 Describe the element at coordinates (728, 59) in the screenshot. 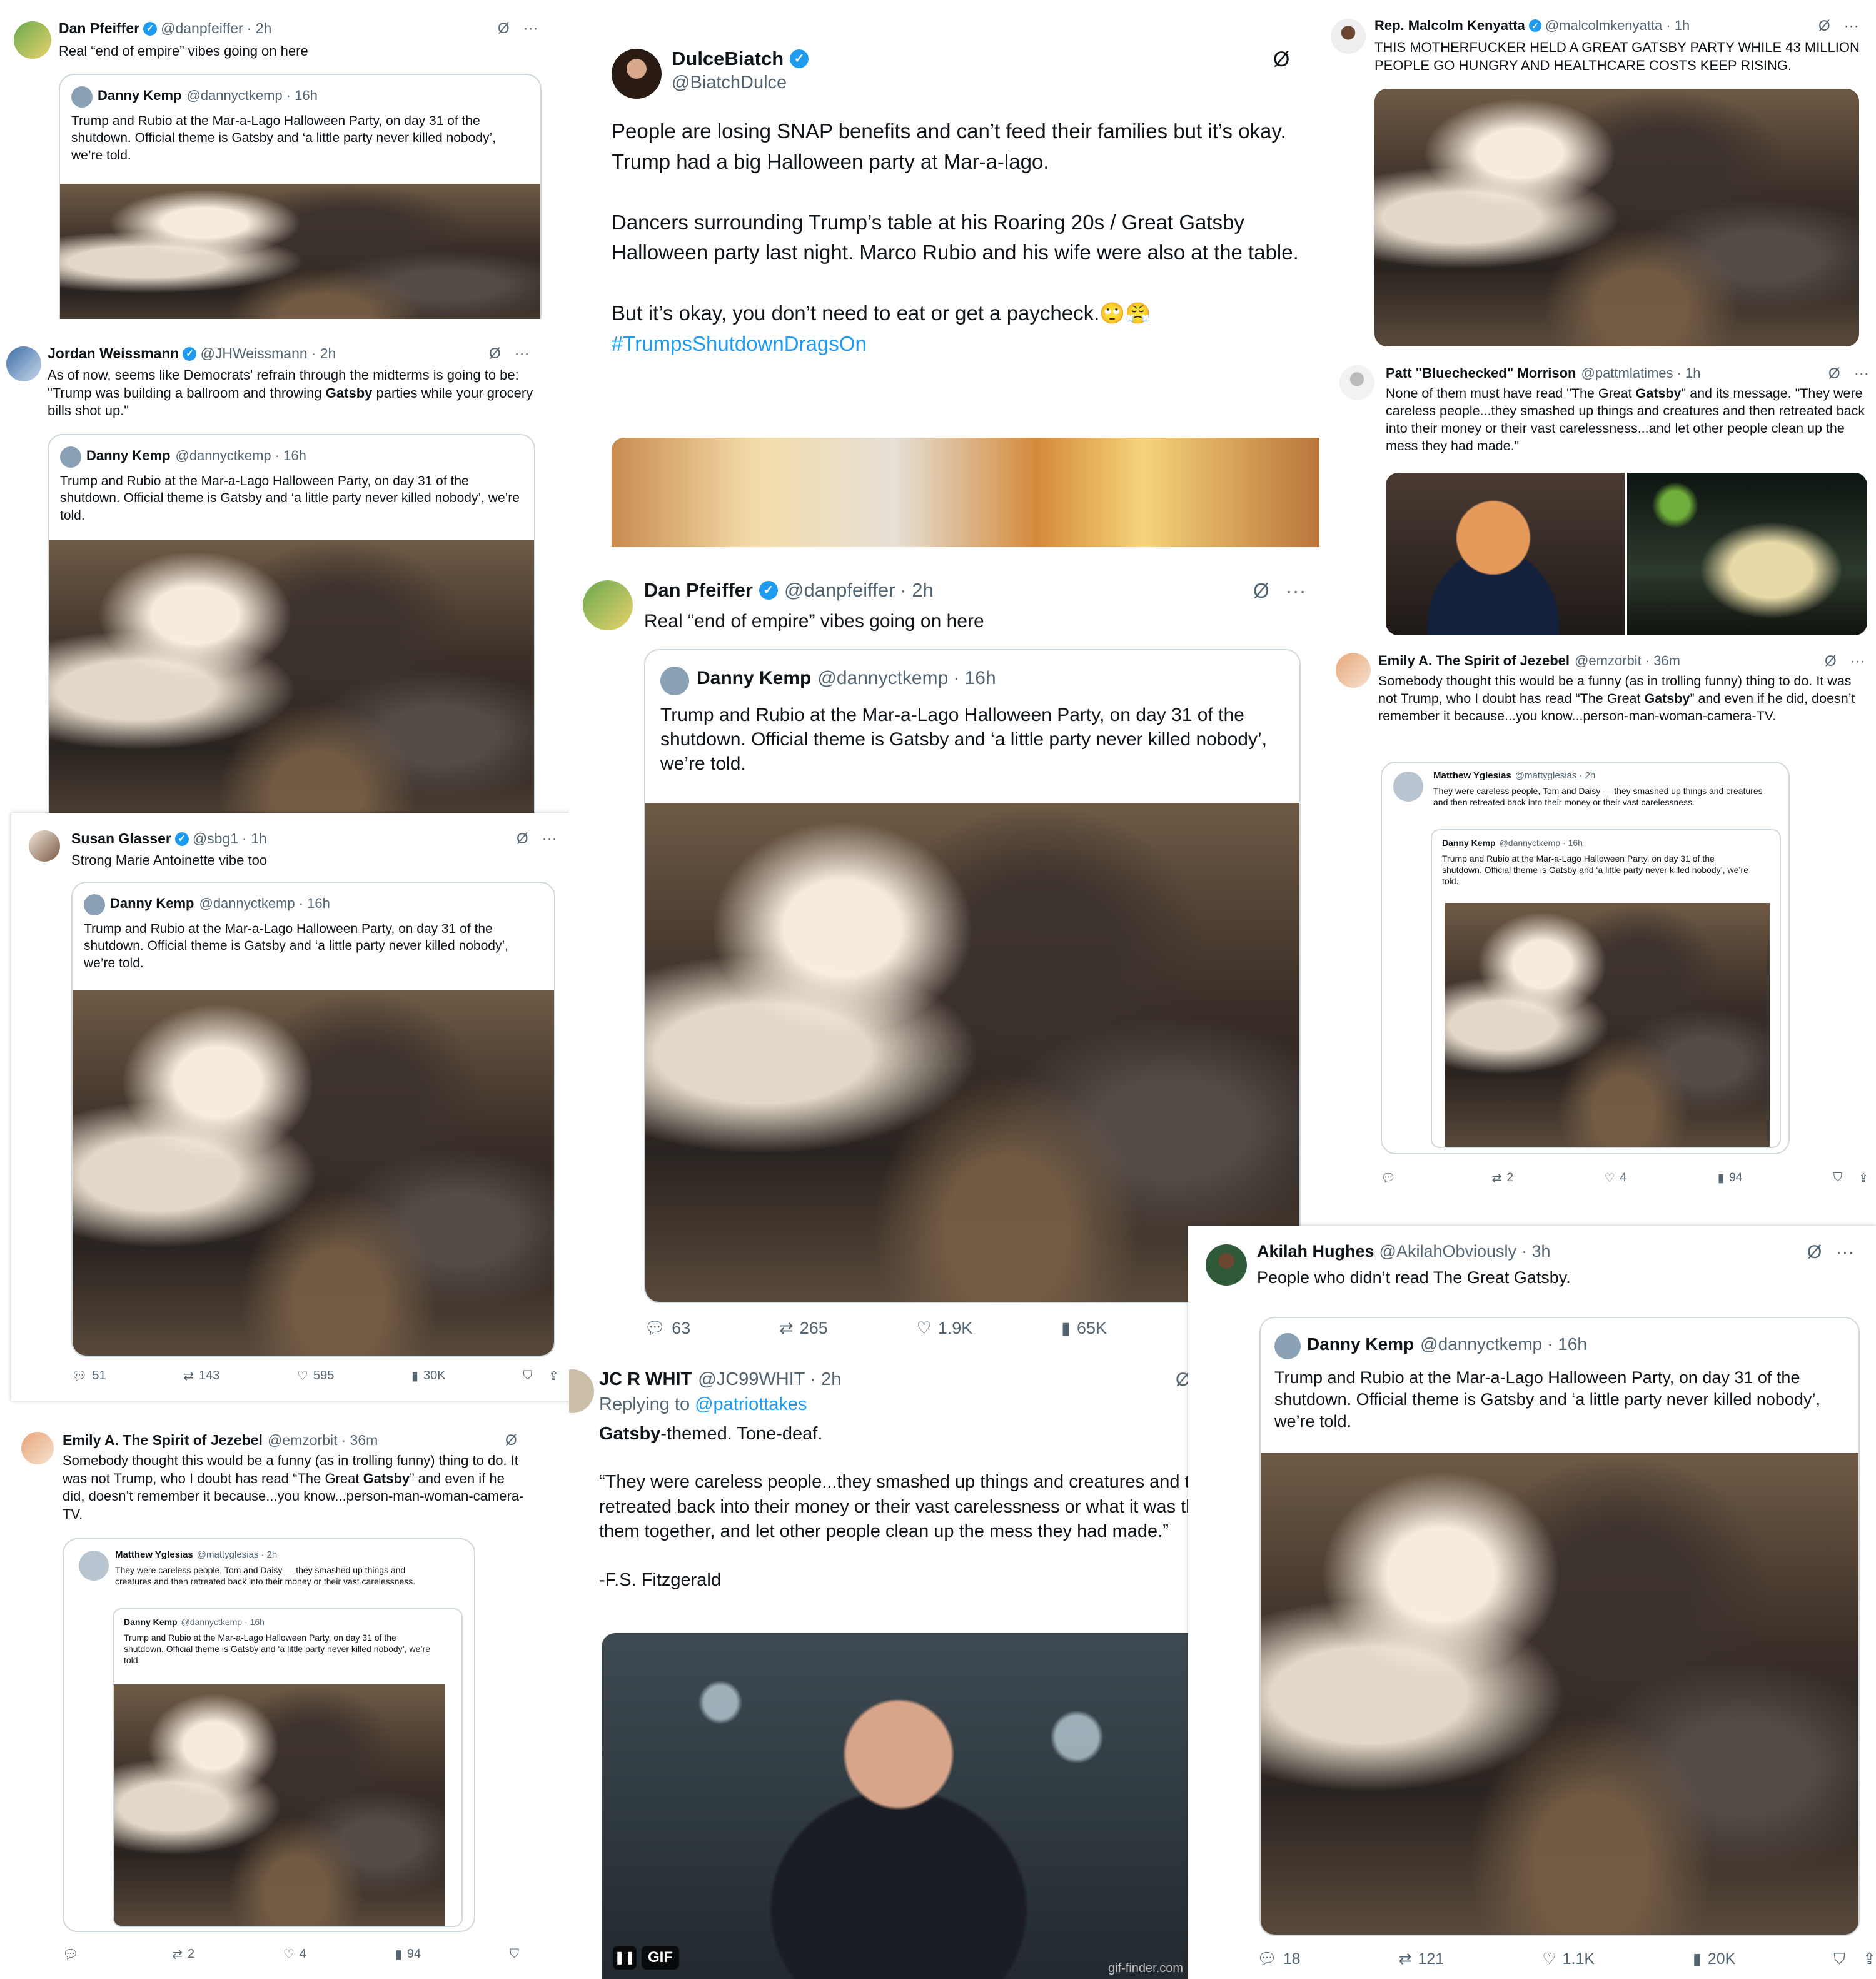

I see `author-name: DulceBiatch` at that location.